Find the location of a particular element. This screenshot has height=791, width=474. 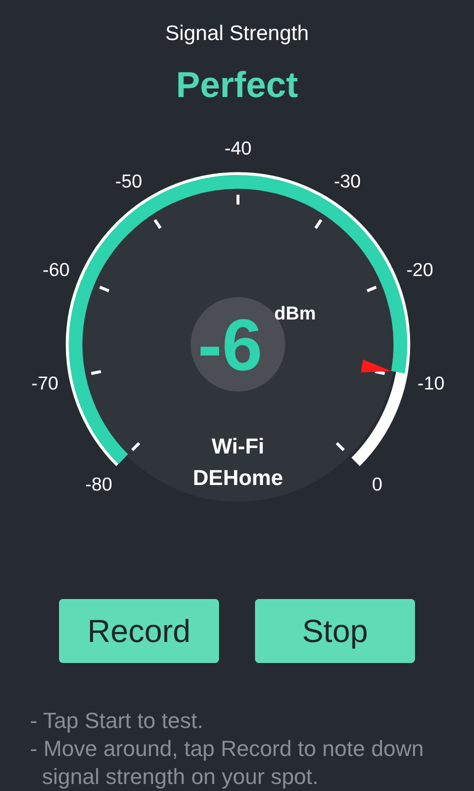

tick-label: -40 is located at coordinates (238, 147).